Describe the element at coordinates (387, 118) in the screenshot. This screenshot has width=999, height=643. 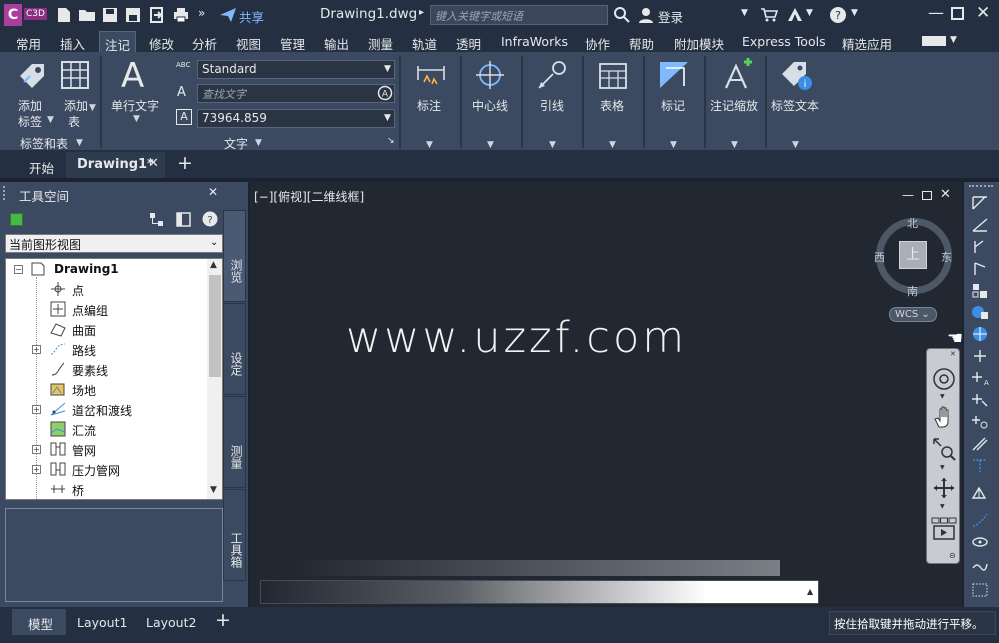
I see `text-height-dropdown-icon: ▼` at that location.